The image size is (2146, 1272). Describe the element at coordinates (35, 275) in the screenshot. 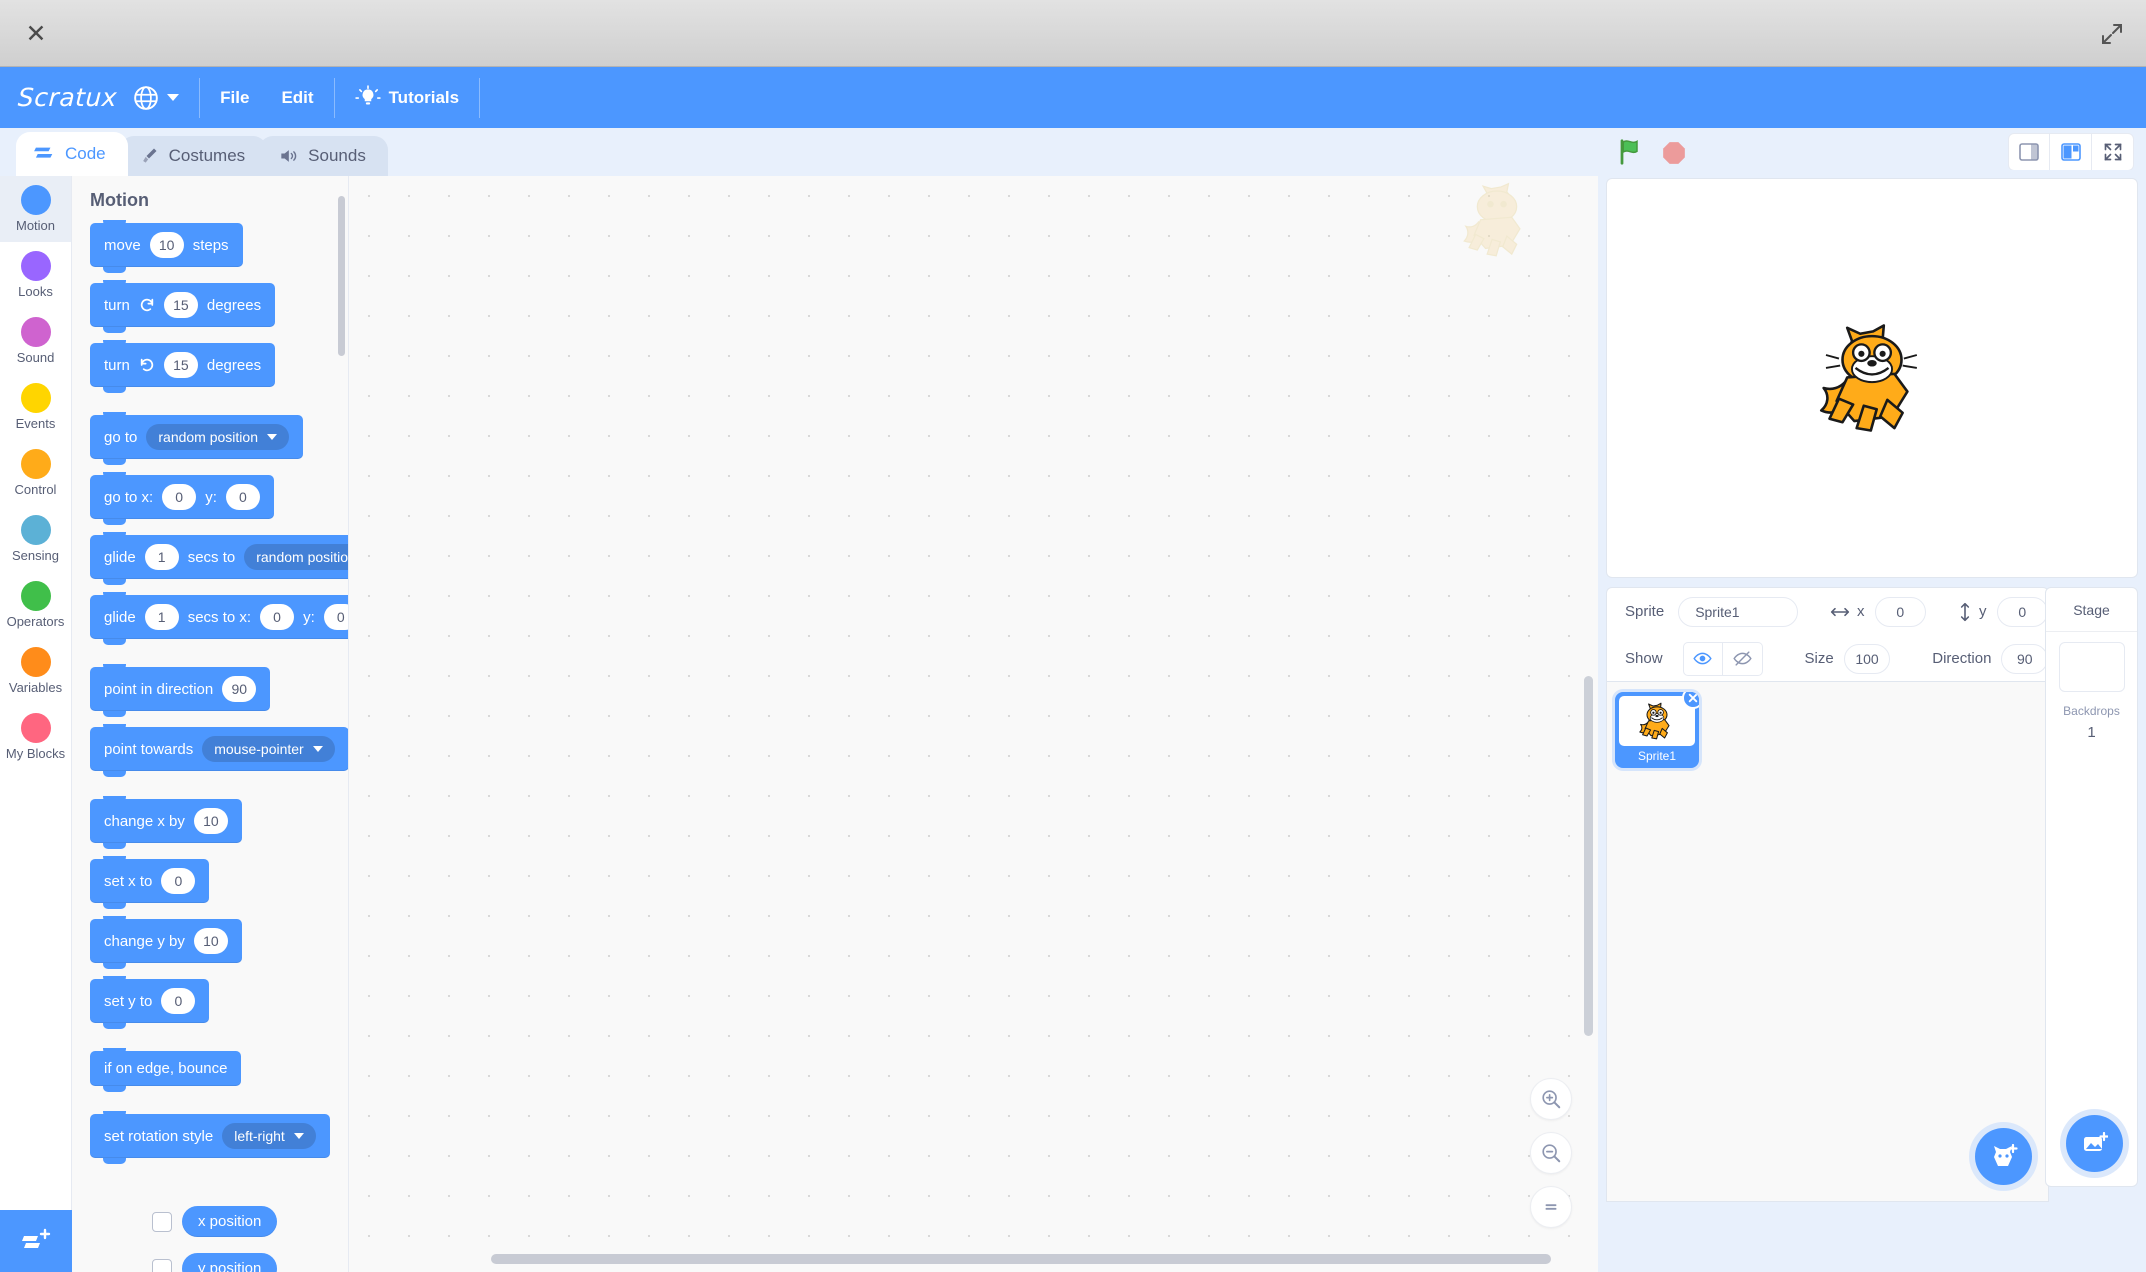

I see `category-looks: Looks` at that location.